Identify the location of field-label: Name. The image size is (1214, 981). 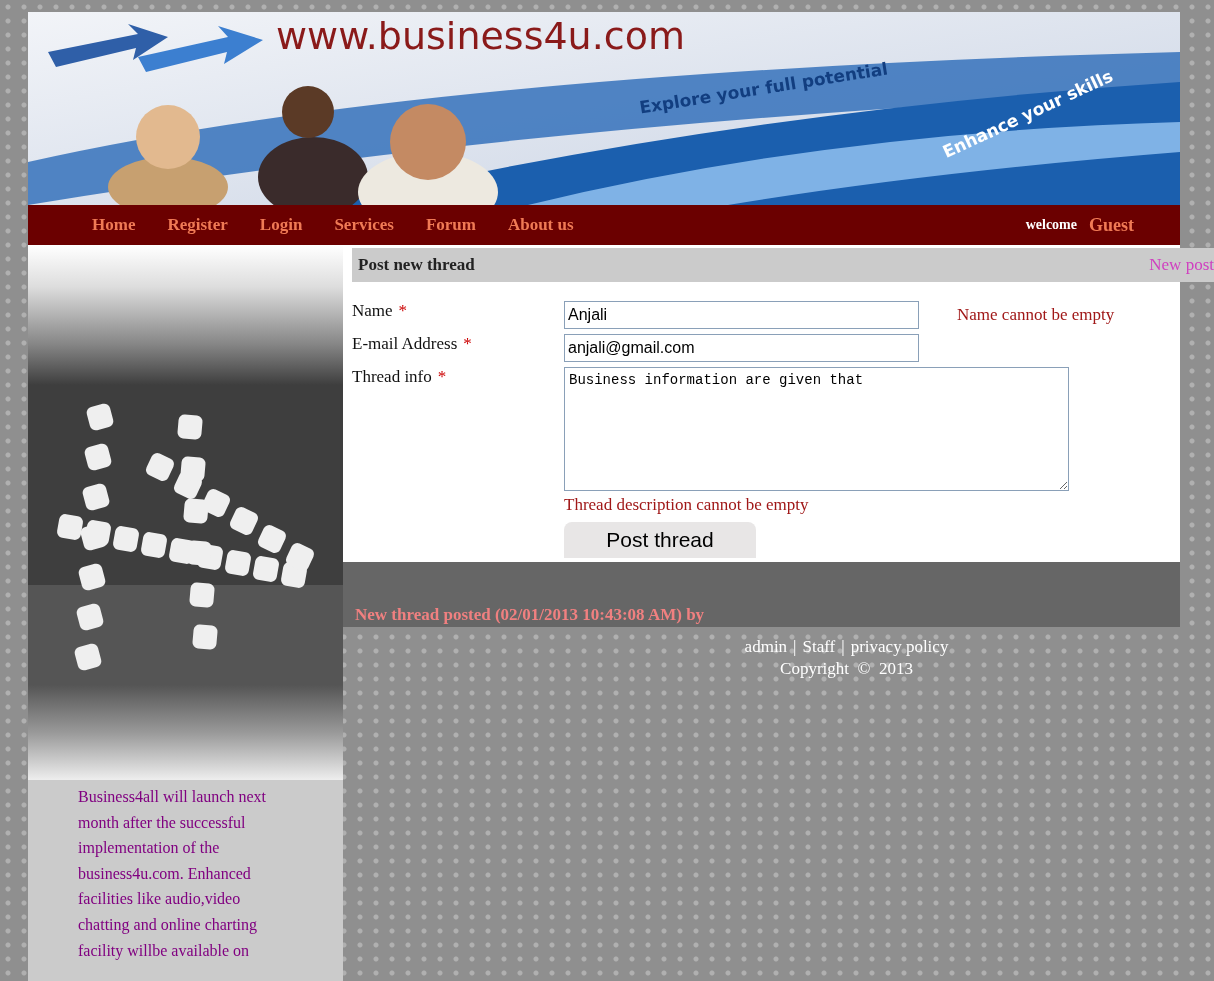
(372, 311).